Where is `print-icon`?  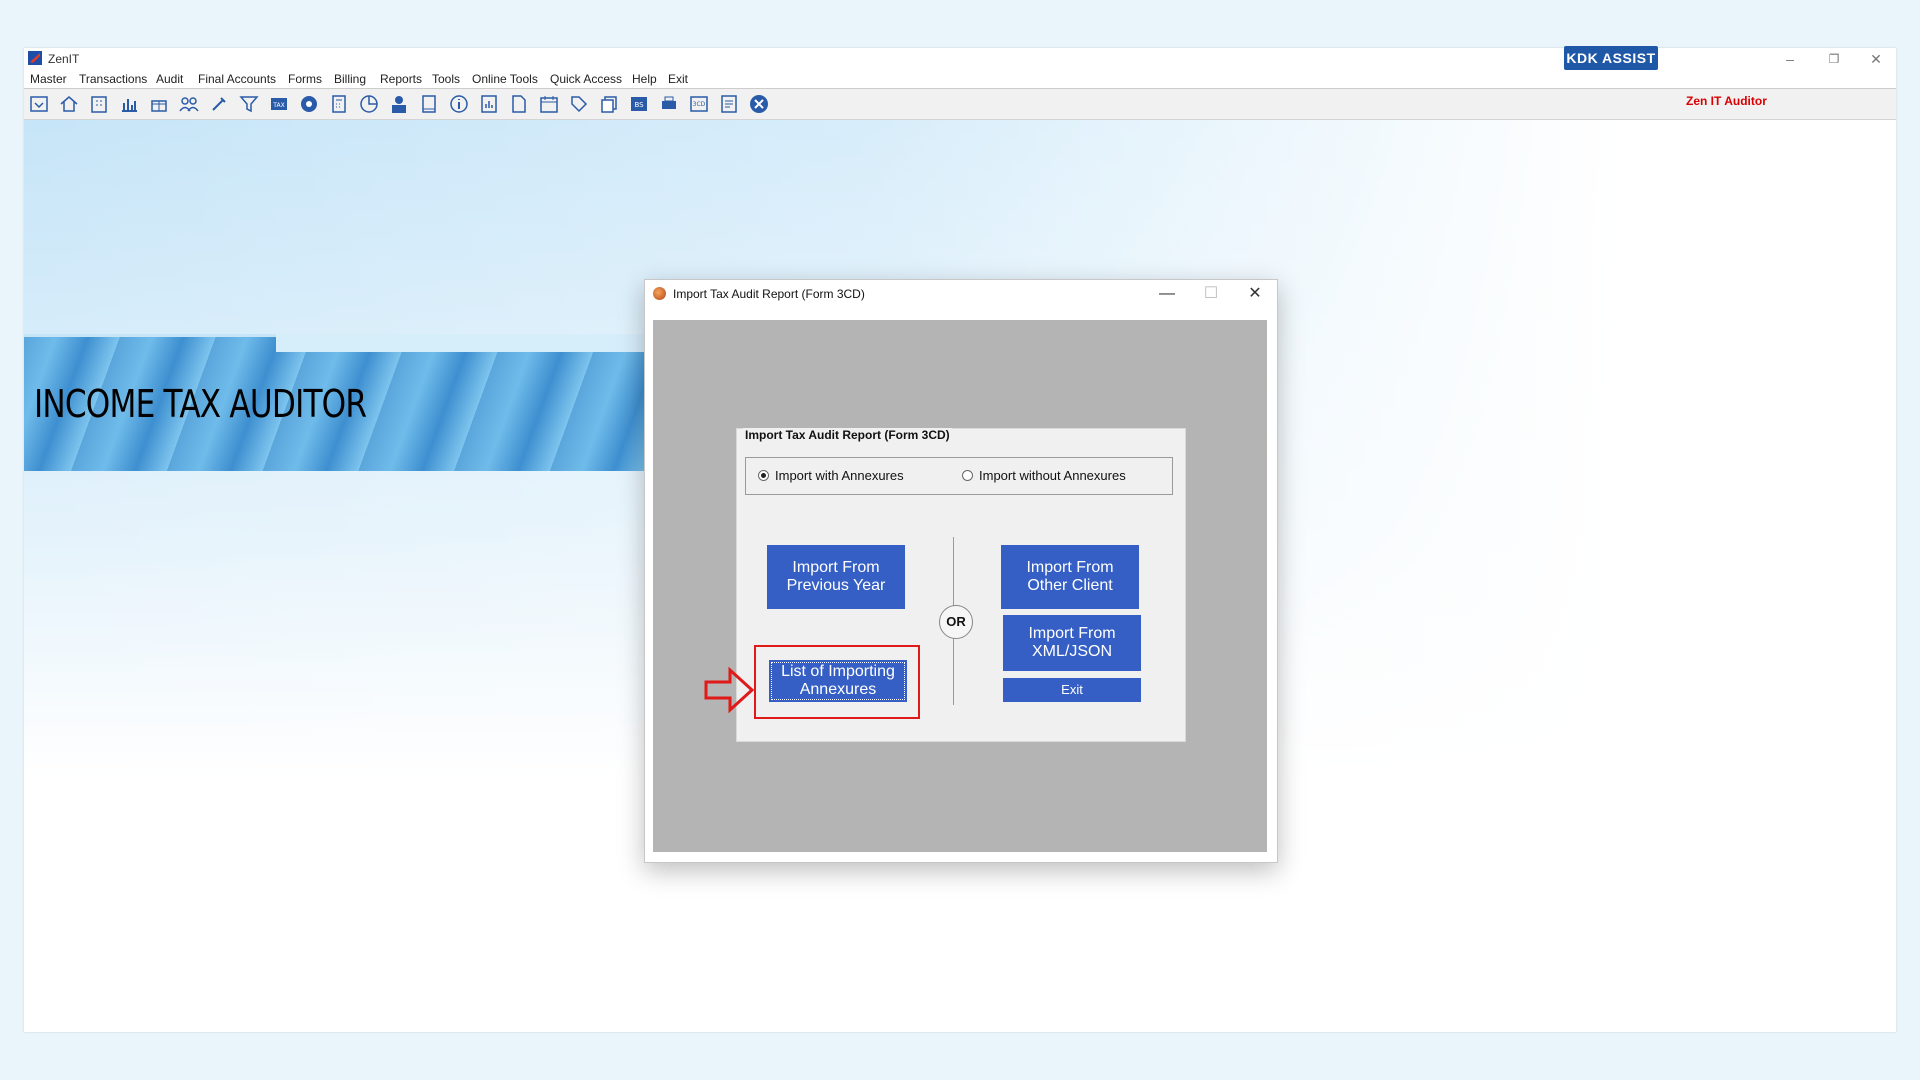 print-icon is located at coordinates (669, 104).